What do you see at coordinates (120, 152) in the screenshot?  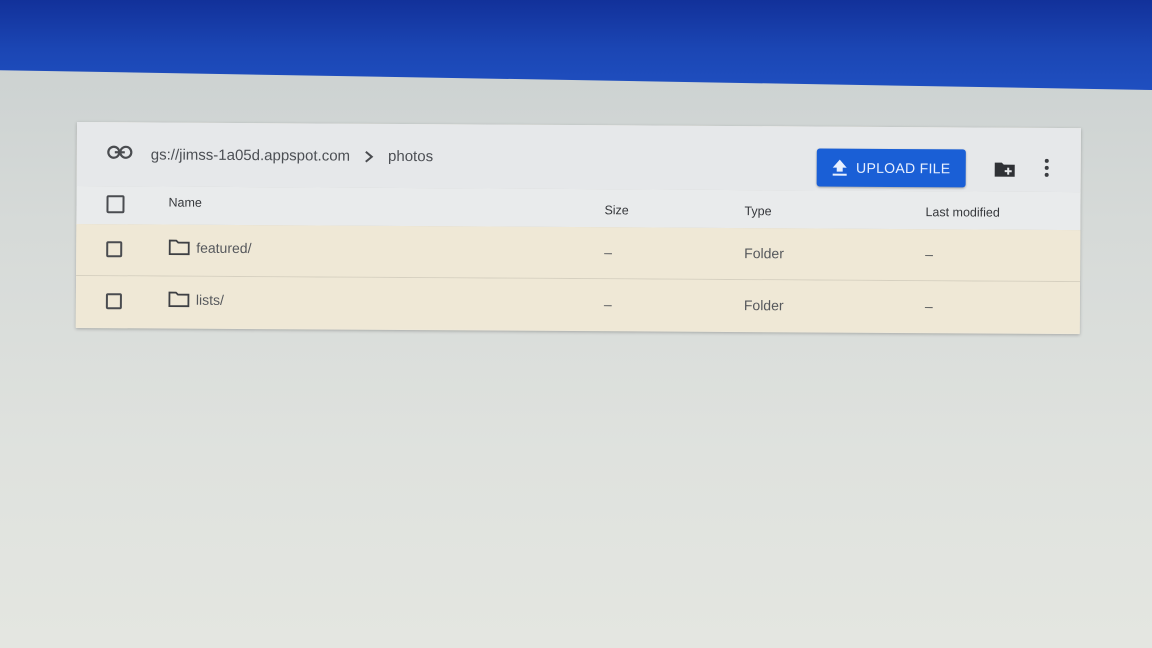 I see `link-icon` at bounding box center [120, 152].